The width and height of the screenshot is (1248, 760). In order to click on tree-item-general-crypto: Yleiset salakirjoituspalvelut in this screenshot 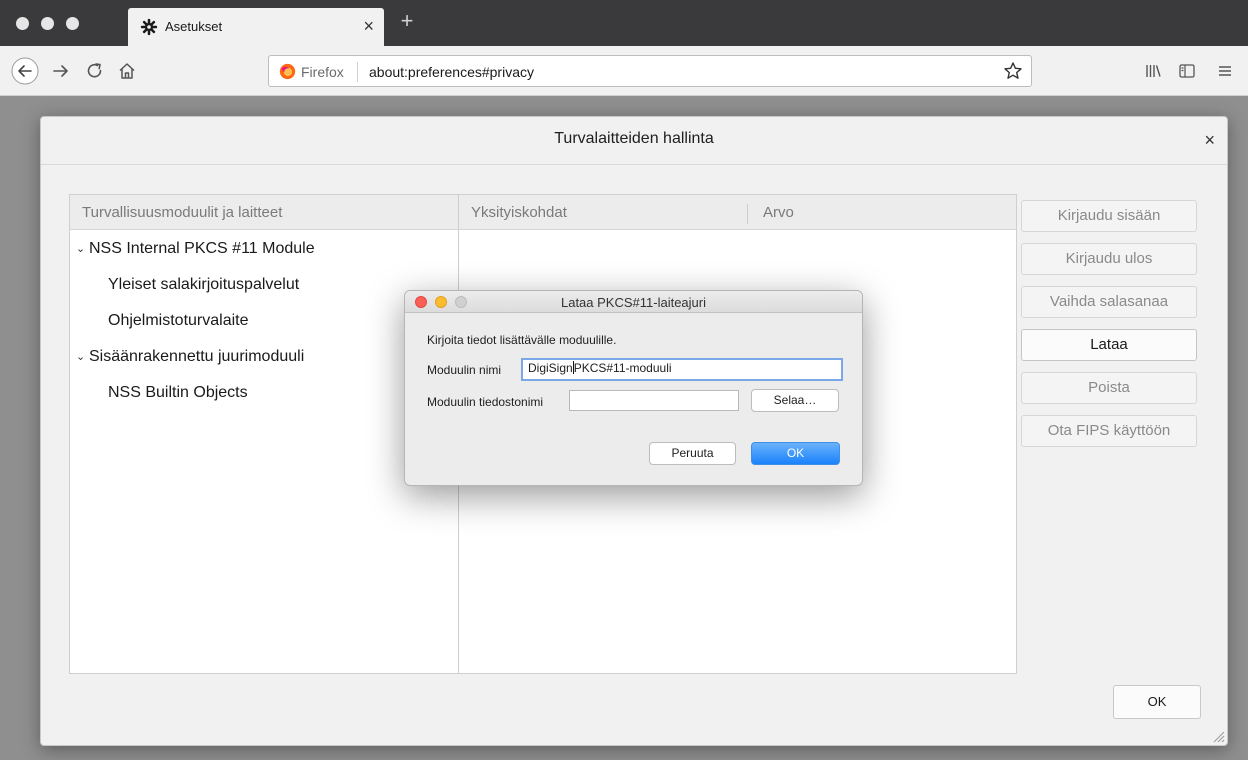, I will do `click(203, 285)`.